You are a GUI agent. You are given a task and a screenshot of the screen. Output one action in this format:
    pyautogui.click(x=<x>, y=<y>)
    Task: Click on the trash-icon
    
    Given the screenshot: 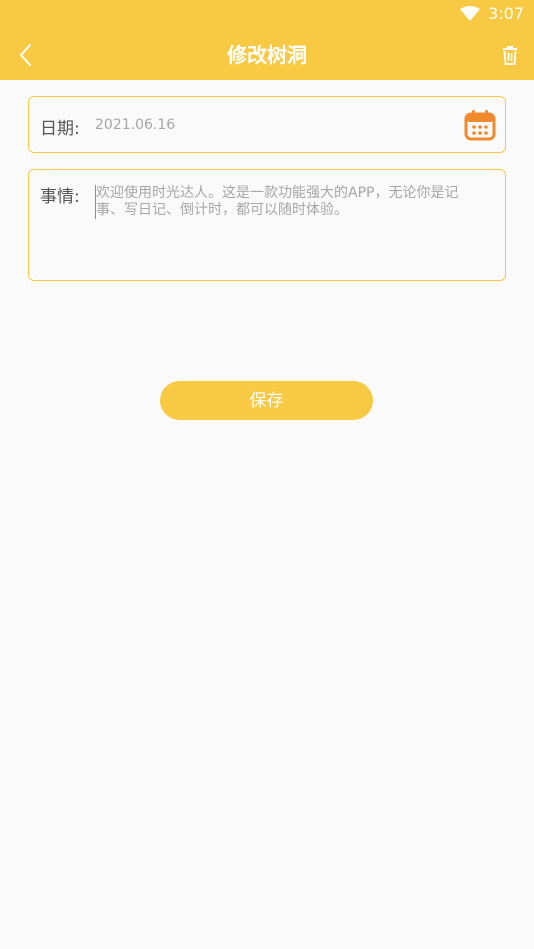 What is the action you would take?
    pyautogui.click(x=510, y=55)
    